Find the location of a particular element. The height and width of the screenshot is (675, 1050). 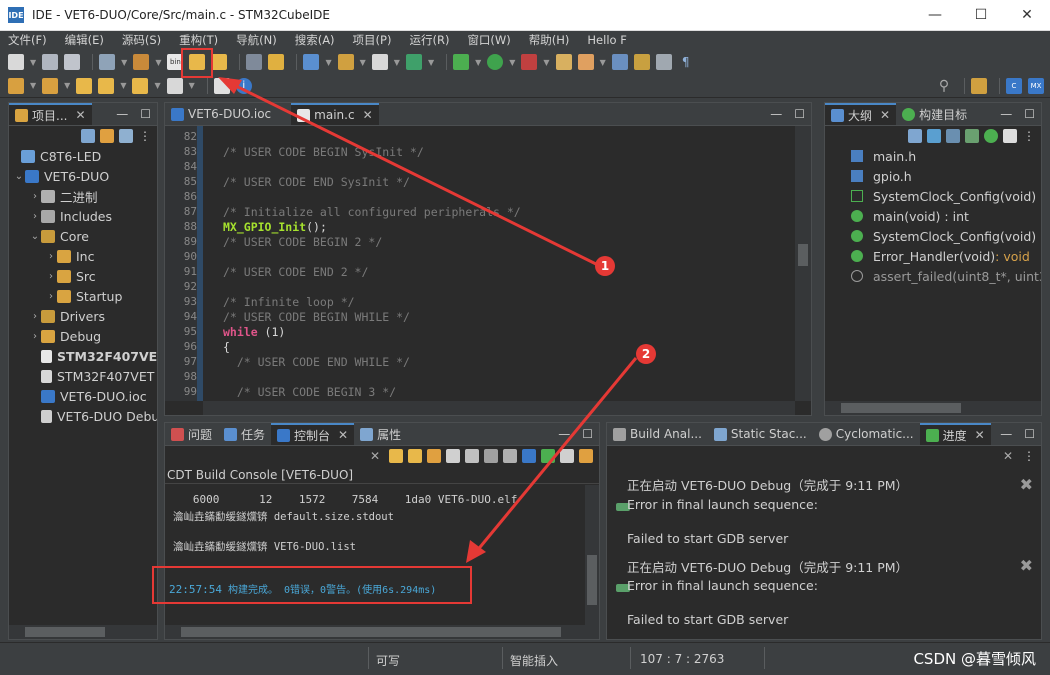

page-icon is located at coordinates (663, 62).